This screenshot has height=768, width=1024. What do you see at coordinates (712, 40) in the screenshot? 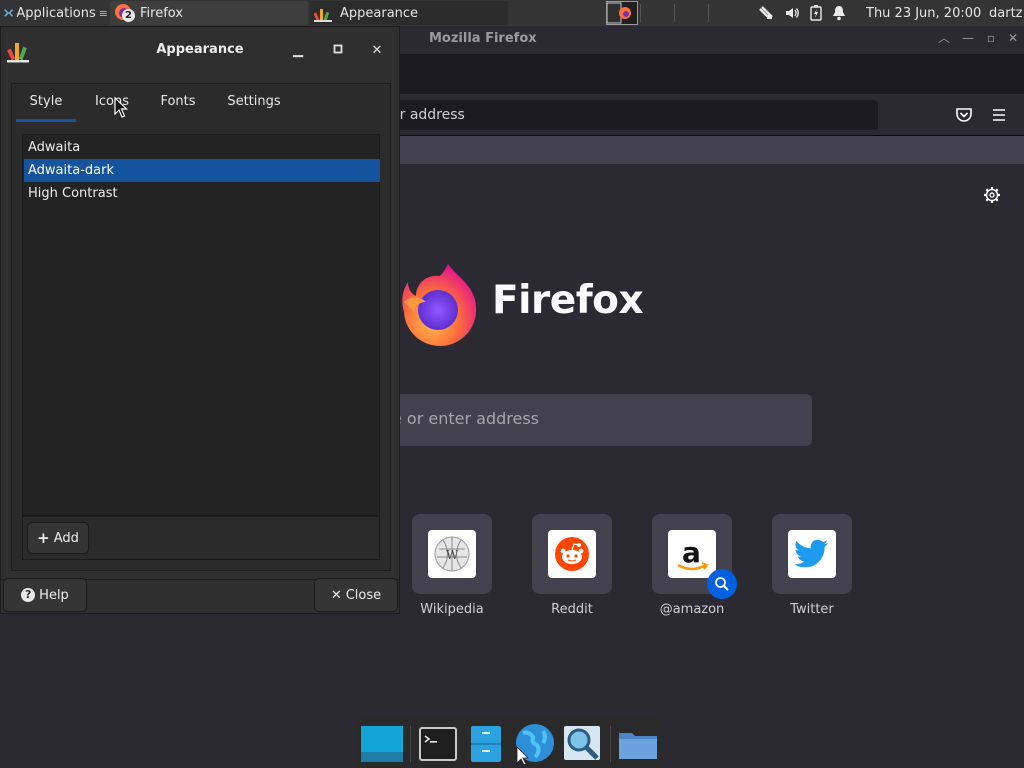
I see `firefox-titlebar: Mozilla Firefox ︿ — ▫ ✕` at bounding box center [712, 40].